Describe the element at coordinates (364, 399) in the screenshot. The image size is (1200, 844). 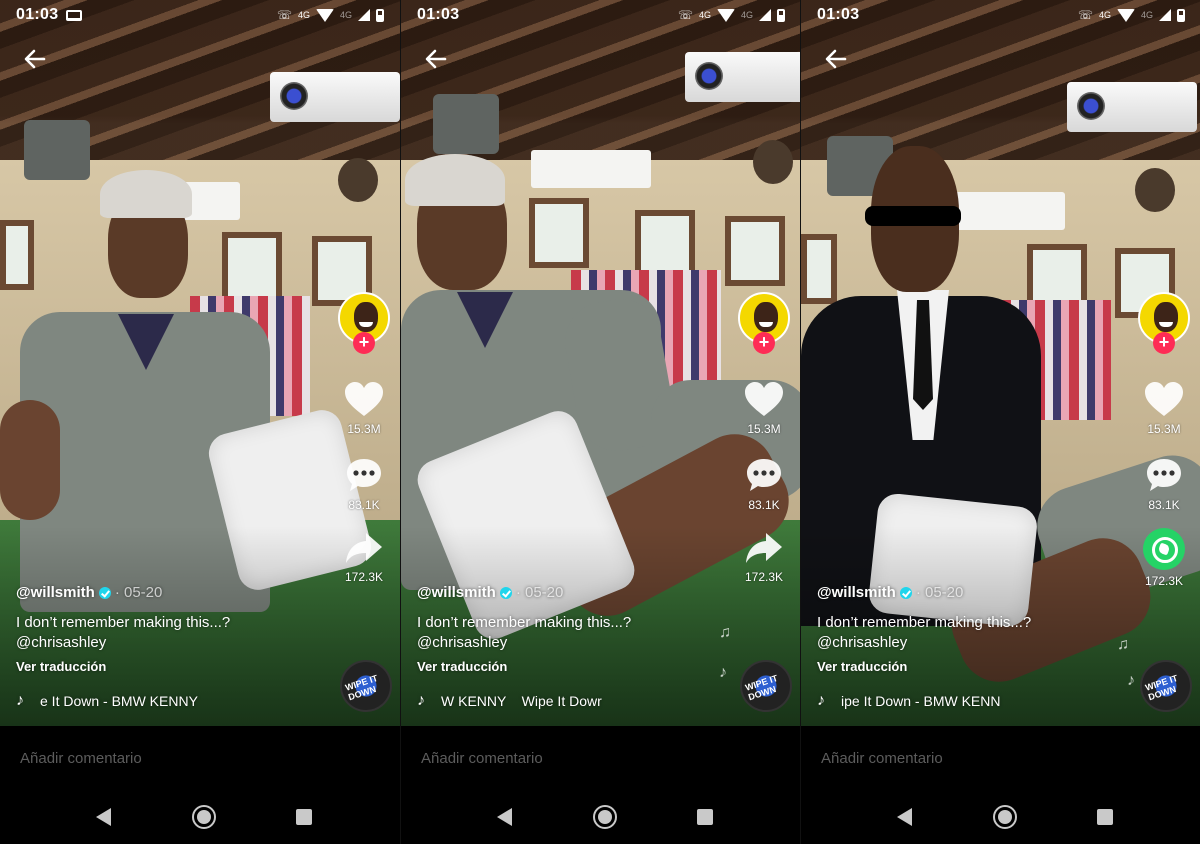
I see `heart-icon` at that location.